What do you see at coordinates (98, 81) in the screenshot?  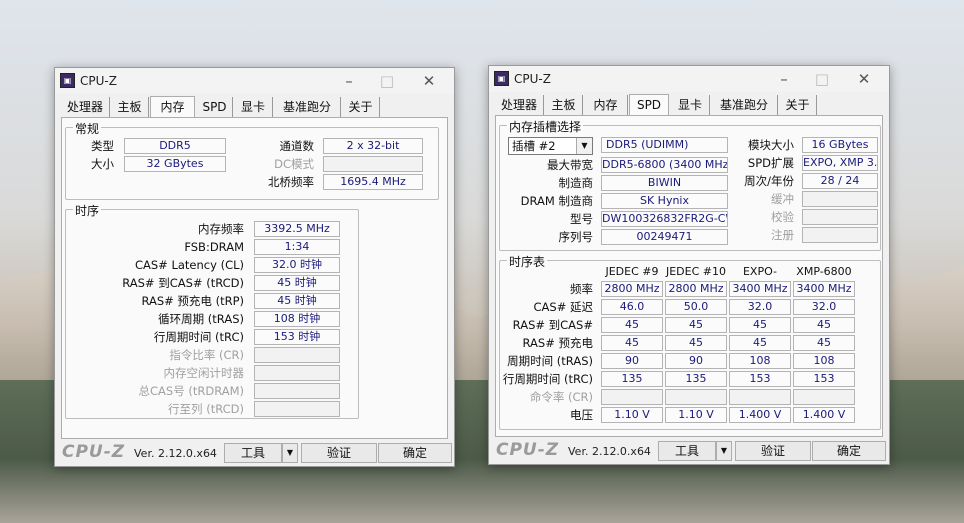 I see `window-title: CPU-Z` at bounding box center [98, 81].